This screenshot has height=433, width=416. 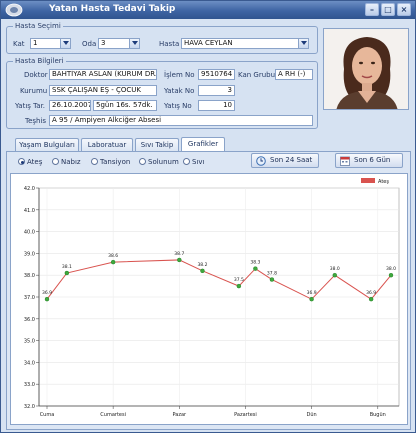 What do you see at coordinates (203, 144) in the screenshot?
I see `tab-grafikler: Grafikler` at bounding box center [203, 144].